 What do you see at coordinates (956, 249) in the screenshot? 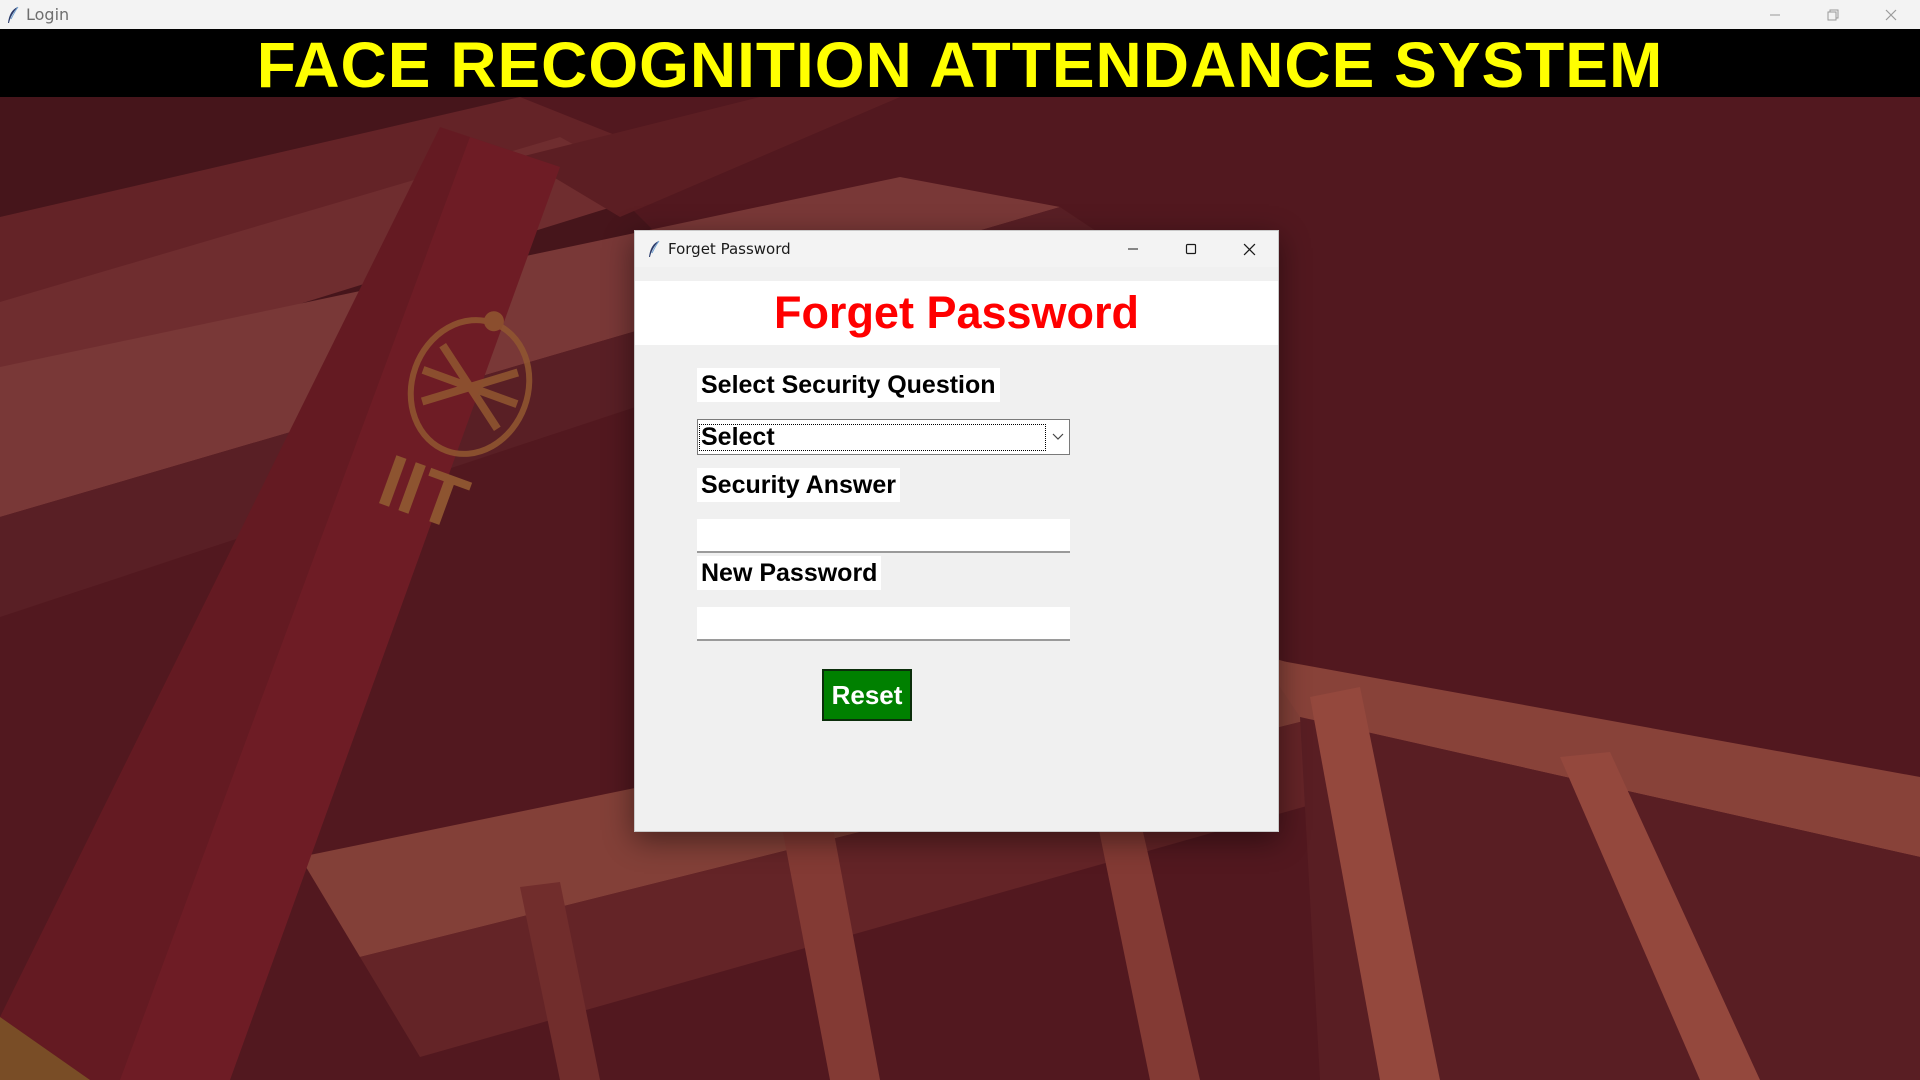
I see `dialog-titlebar: Forget Password` at bounding box center [956, 249].